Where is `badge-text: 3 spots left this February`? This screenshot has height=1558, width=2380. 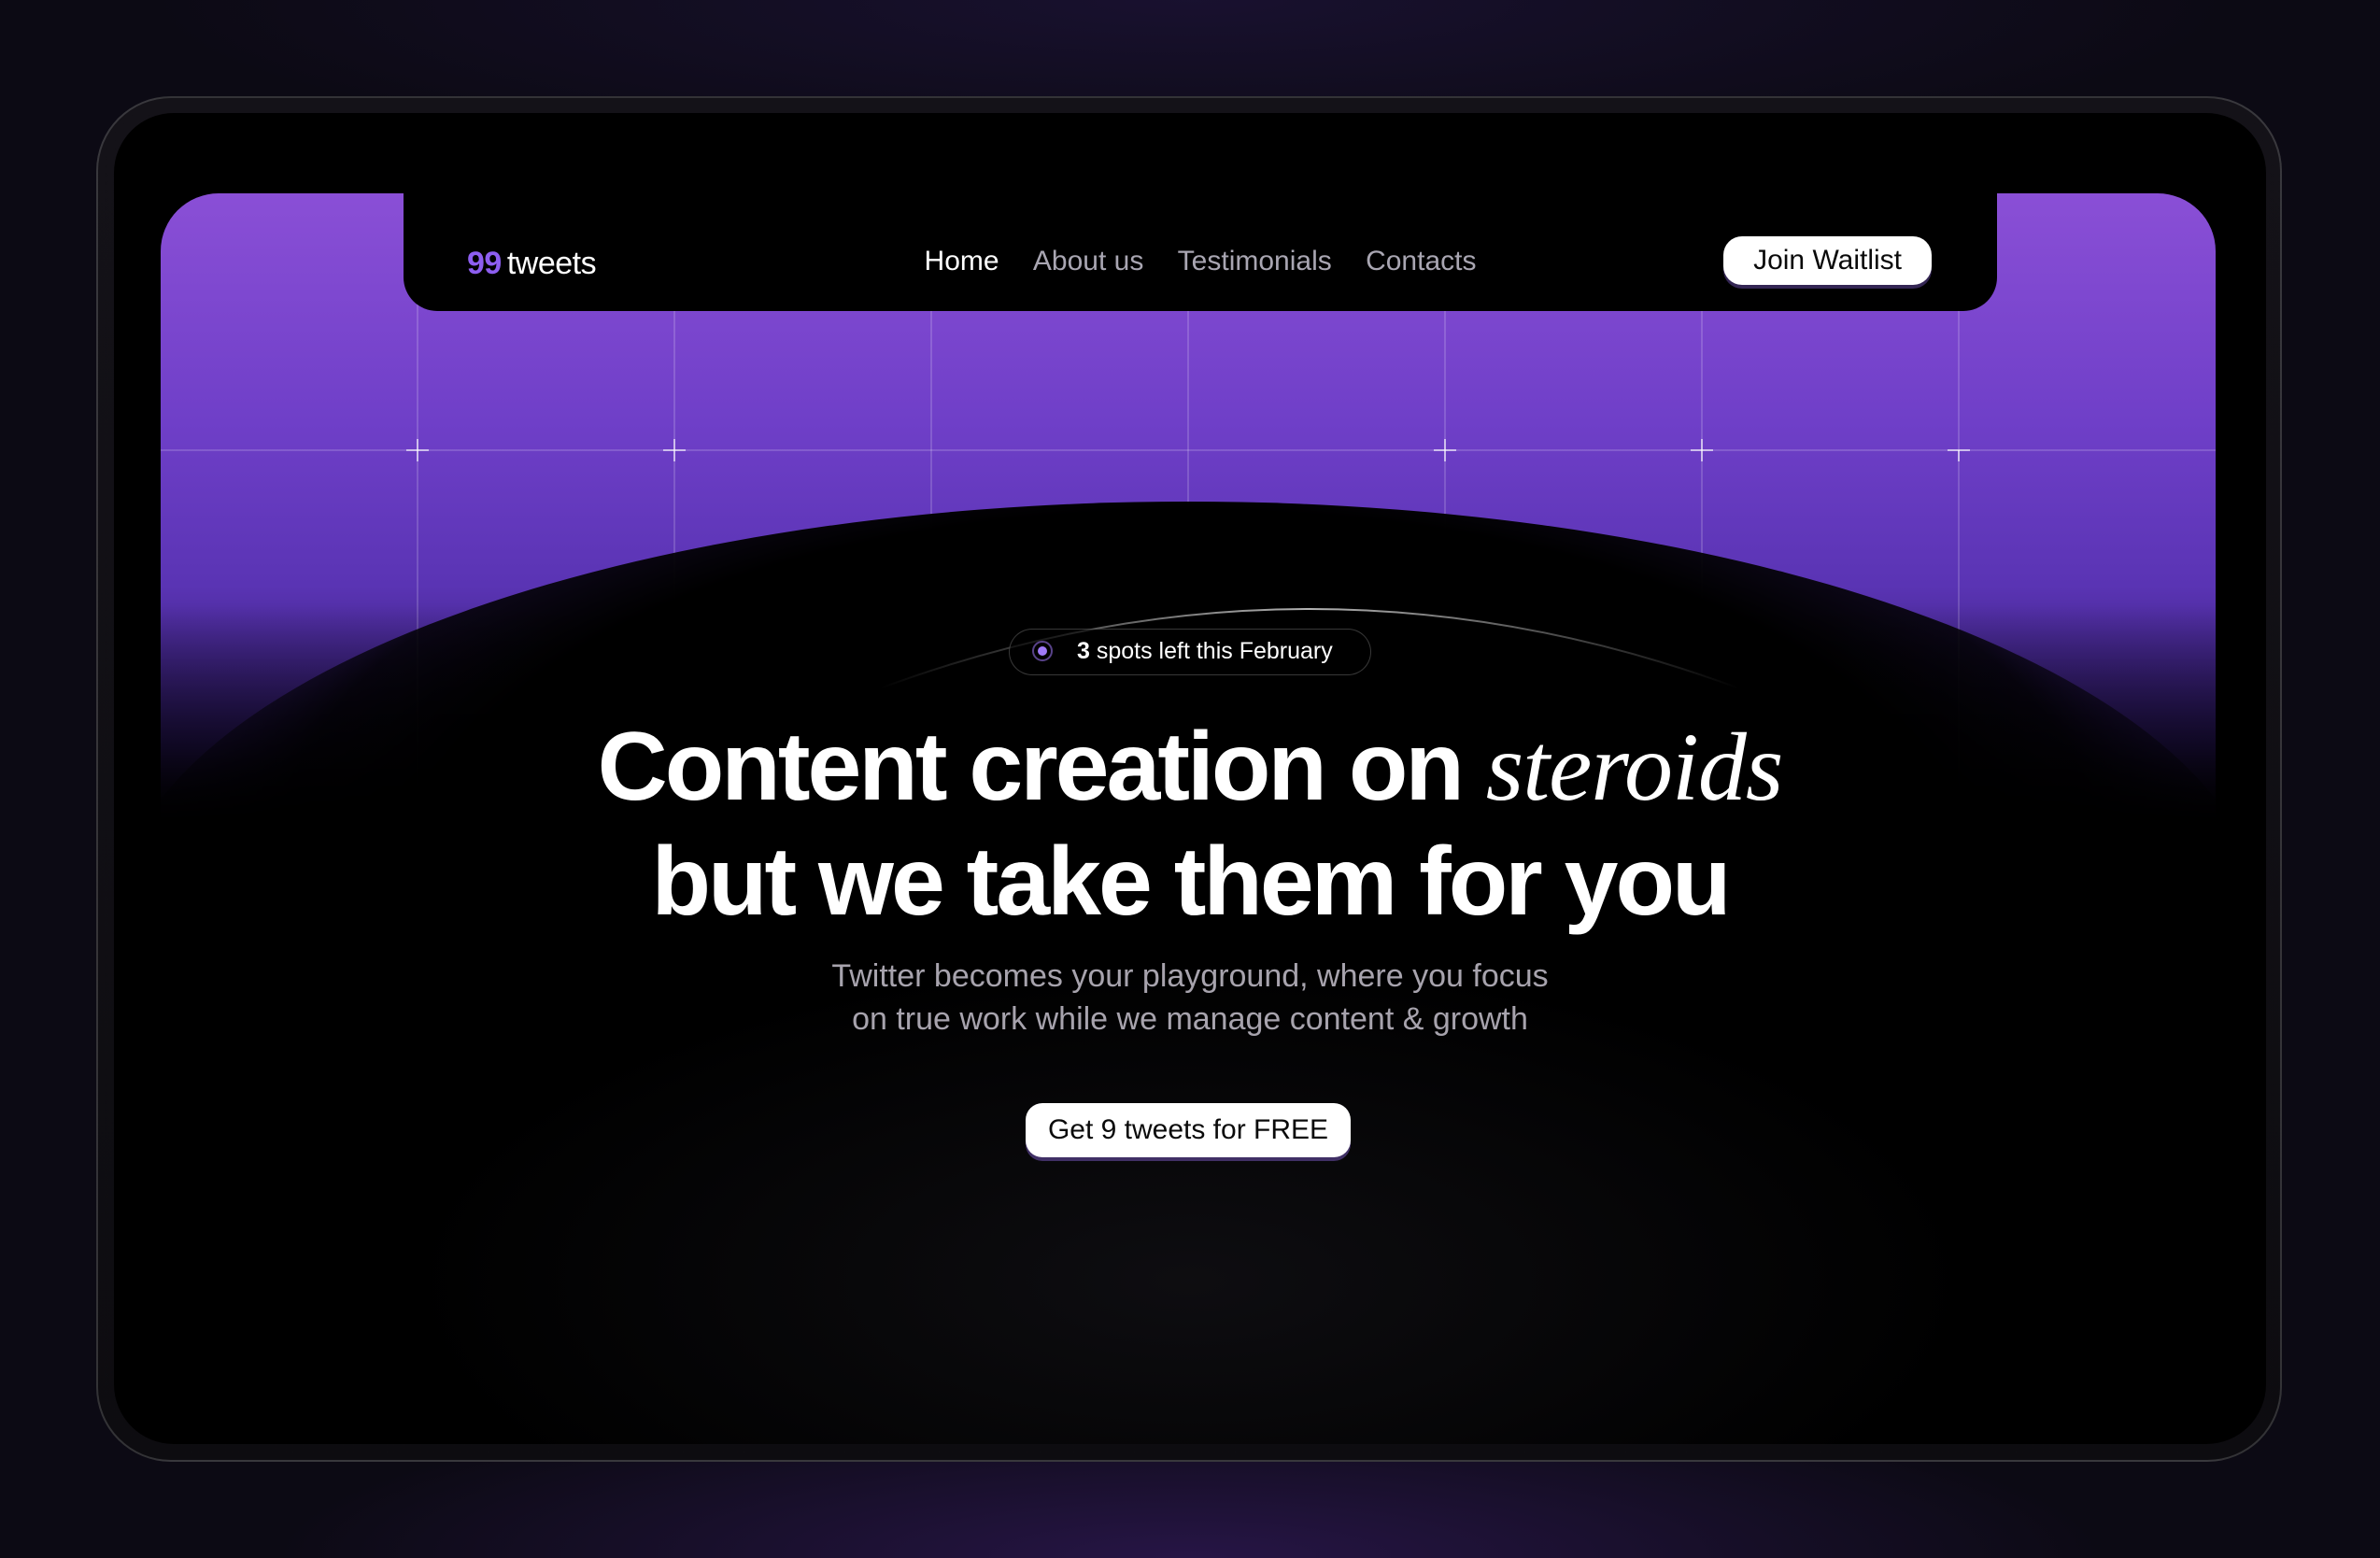 badge-text: 3 spots left this February is located at coordinates (1205, 651).